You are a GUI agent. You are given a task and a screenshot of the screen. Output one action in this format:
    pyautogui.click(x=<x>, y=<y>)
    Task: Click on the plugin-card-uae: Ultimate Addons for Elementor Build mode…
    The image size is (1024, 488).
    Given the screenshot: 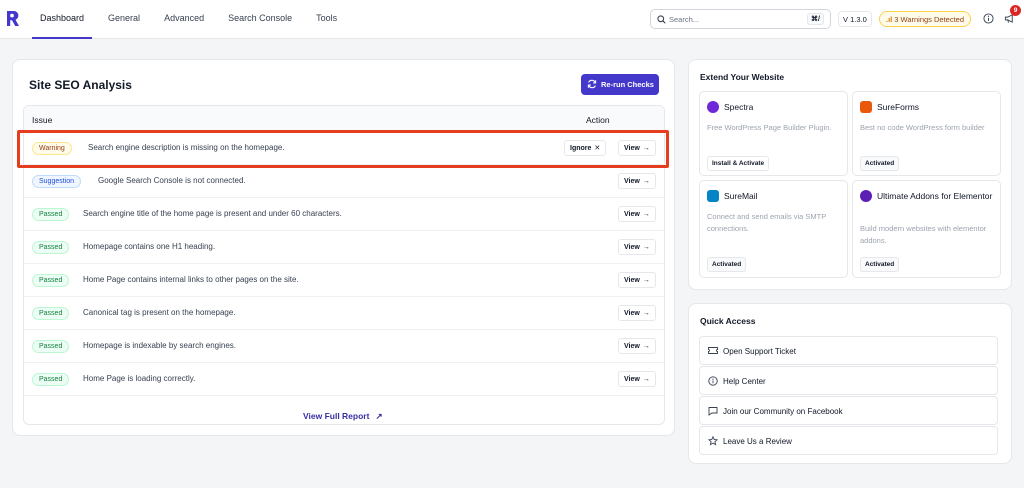 What is the action you would take?
    pyautogui.click(x=926, y=229)
    